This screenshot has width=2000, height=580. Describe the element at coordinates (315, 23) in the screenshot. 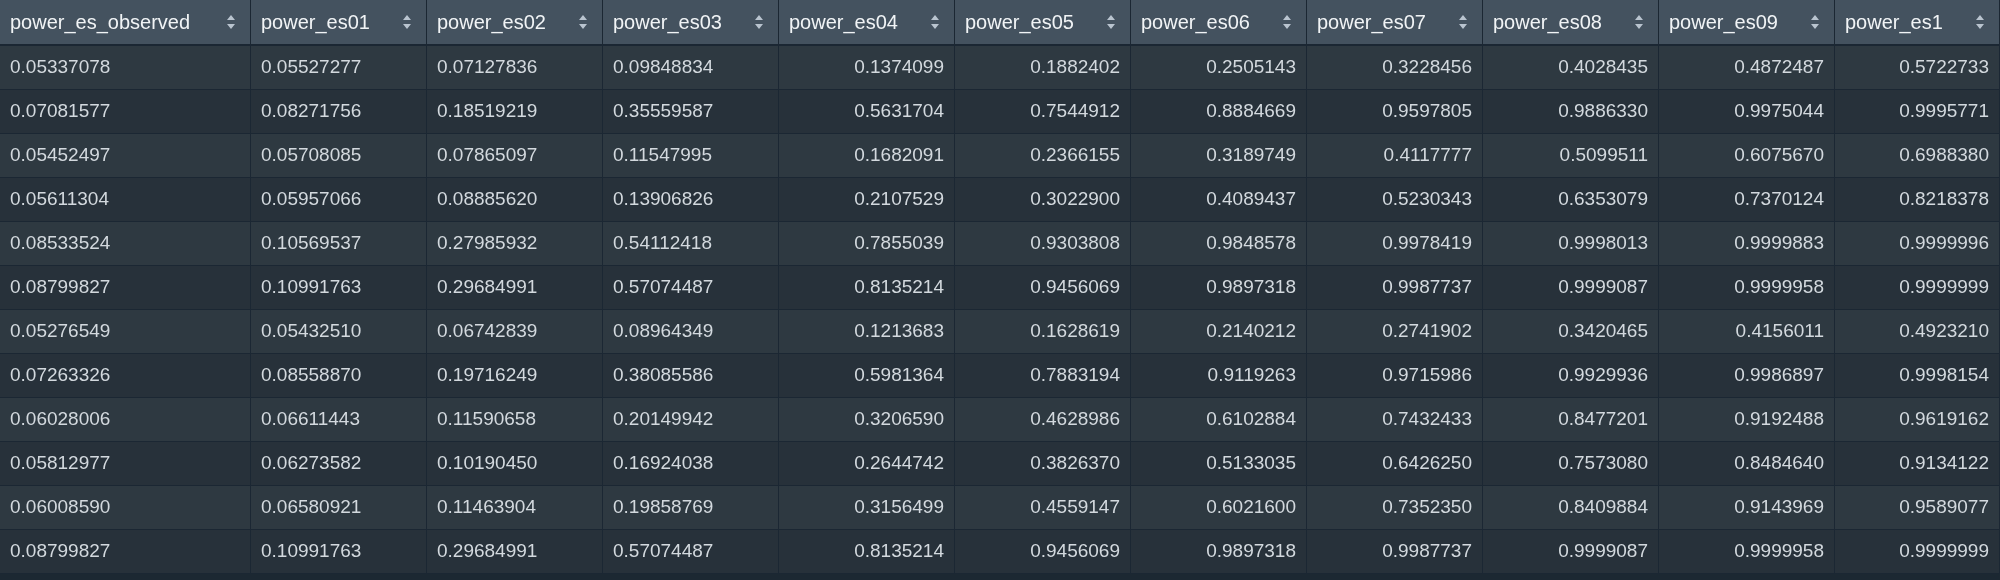

I see `column-title: power_es01` at that location.